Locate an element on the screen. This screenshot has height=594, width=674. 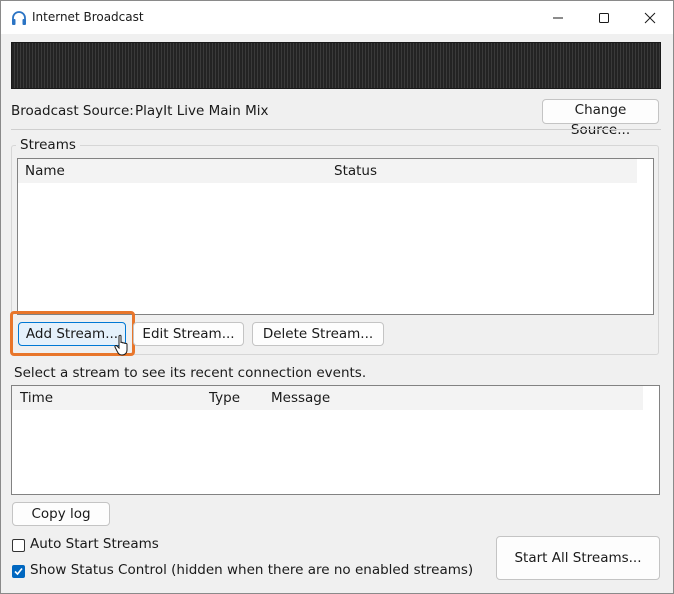
audio-level-meter is located at coordinates (336, 65).